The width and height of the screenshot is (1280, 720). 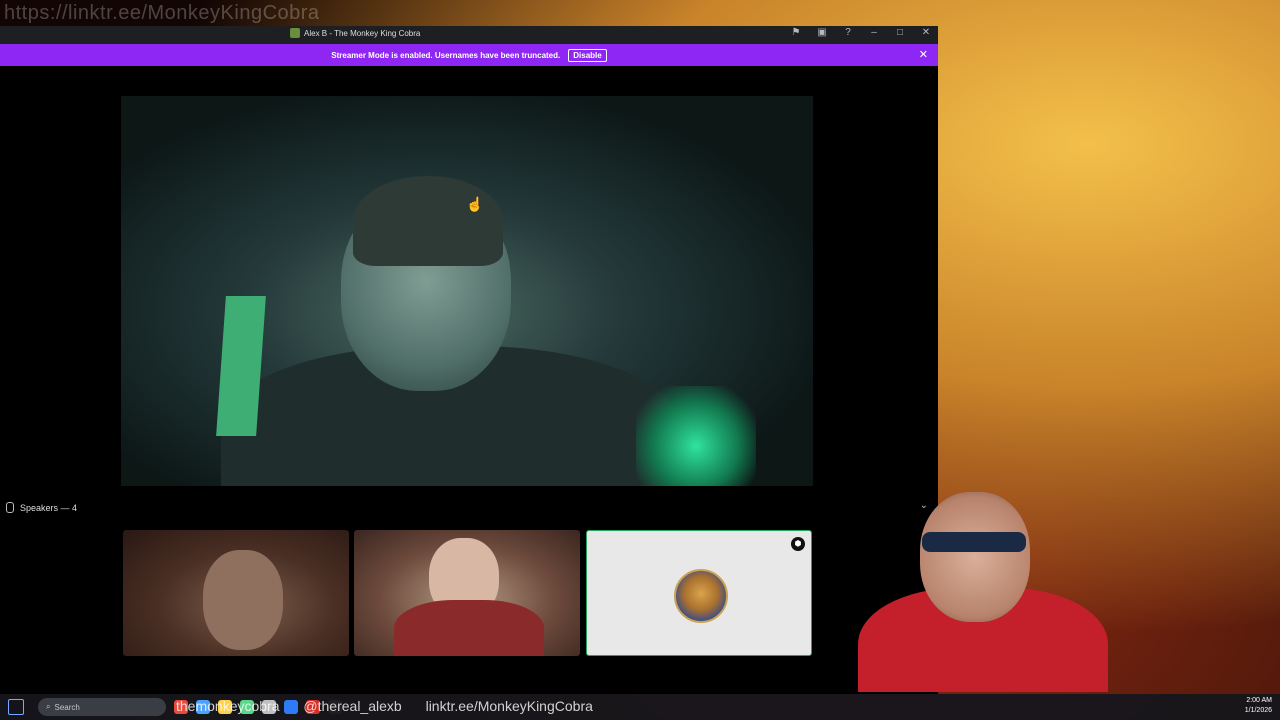 I want to click on social-handle: linktr.ee/MonkeyKingCobra, so click(x=509, y=706).